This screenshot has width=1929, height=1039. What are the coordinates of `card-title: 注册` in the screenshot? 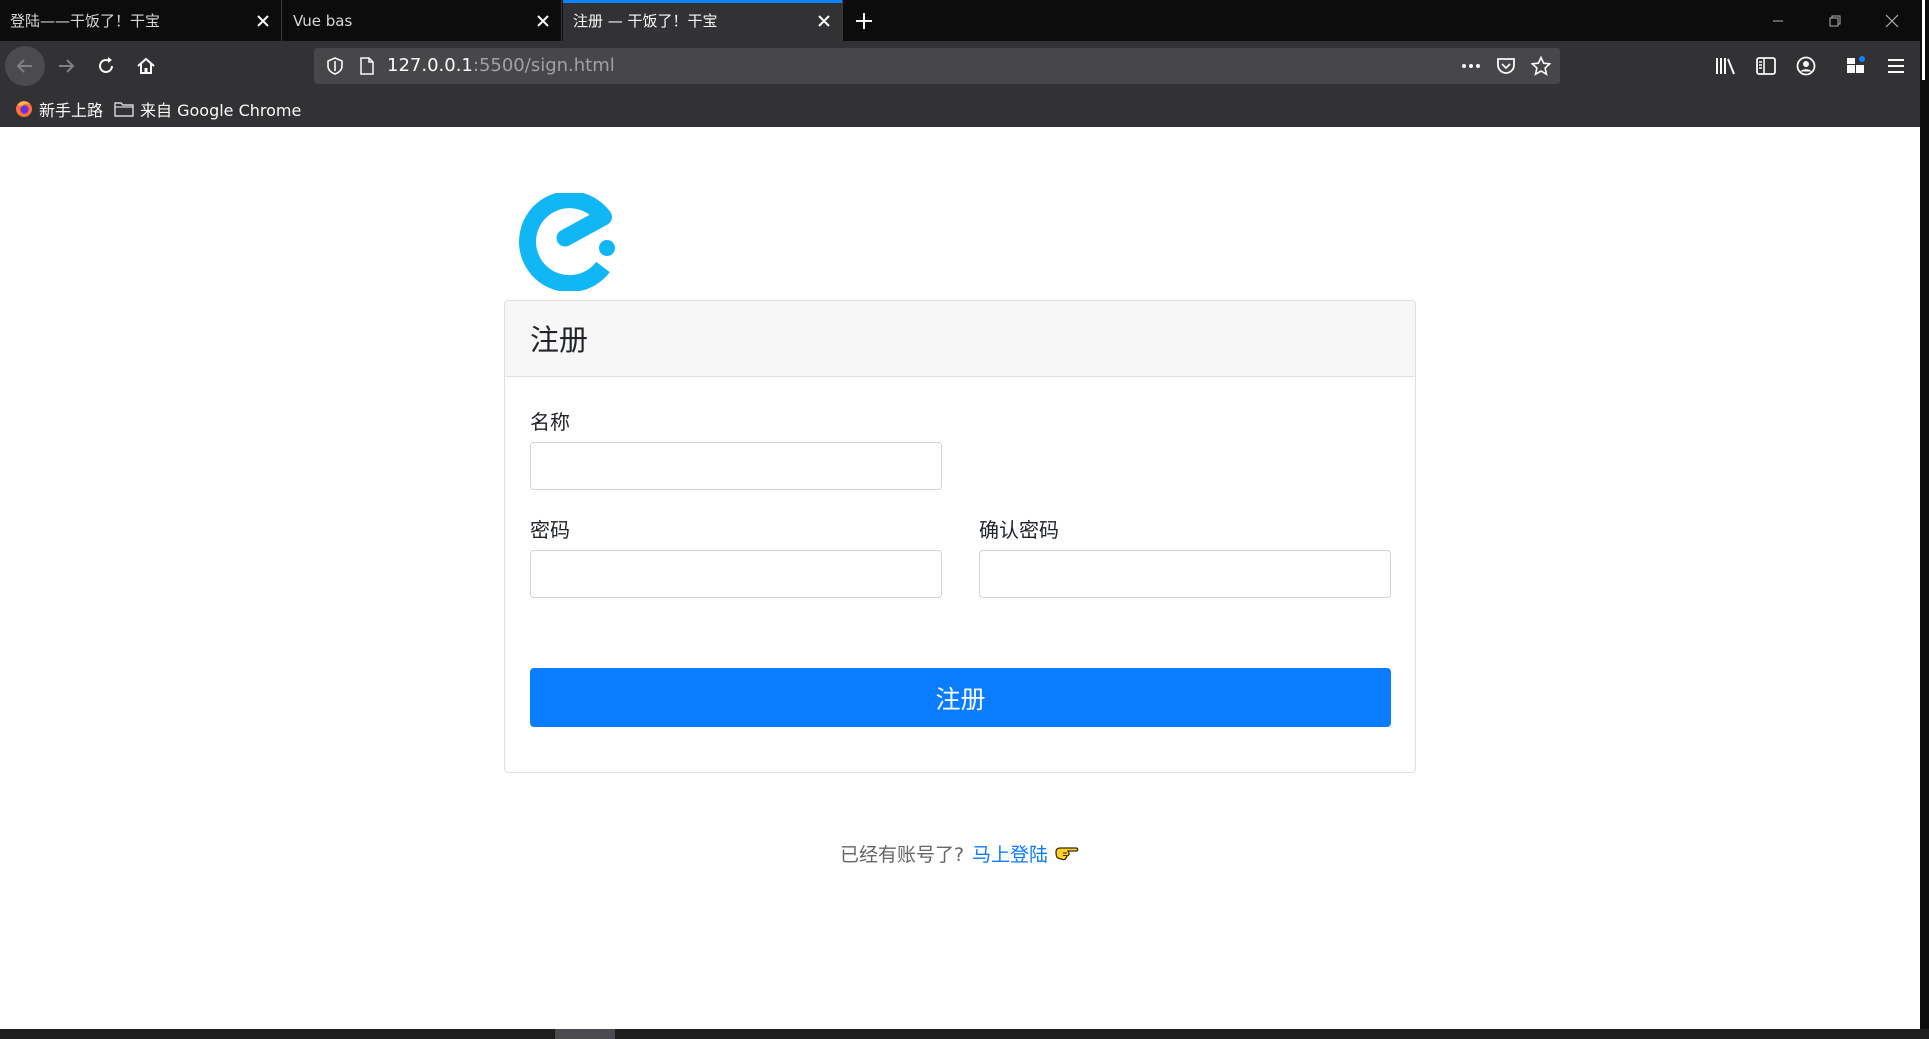 It's located at (559, 340).